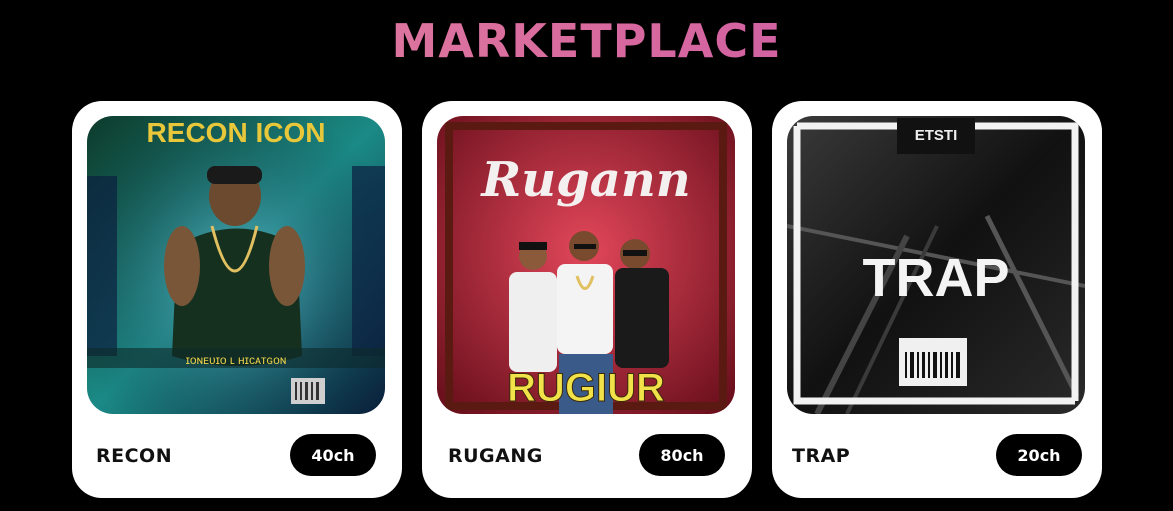  I want to click on page-title: MARKETPLACE, so click(586, 41).